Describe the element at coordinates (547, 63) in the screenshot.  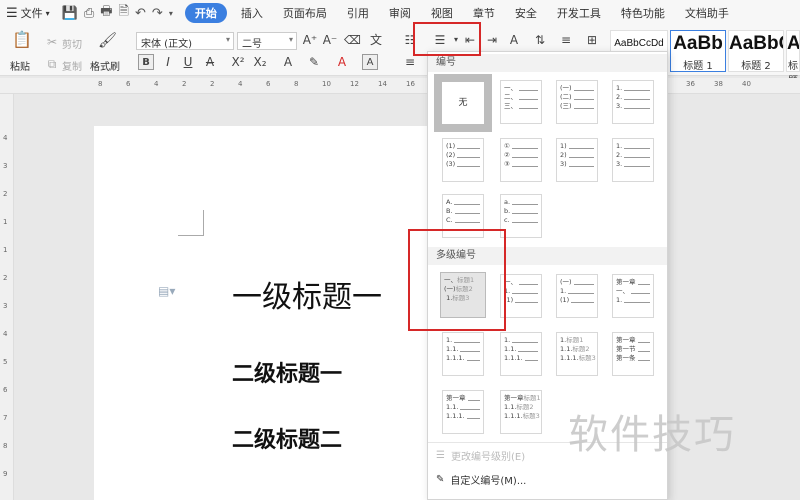
I see `numbering-section-title: 编号` at that location.